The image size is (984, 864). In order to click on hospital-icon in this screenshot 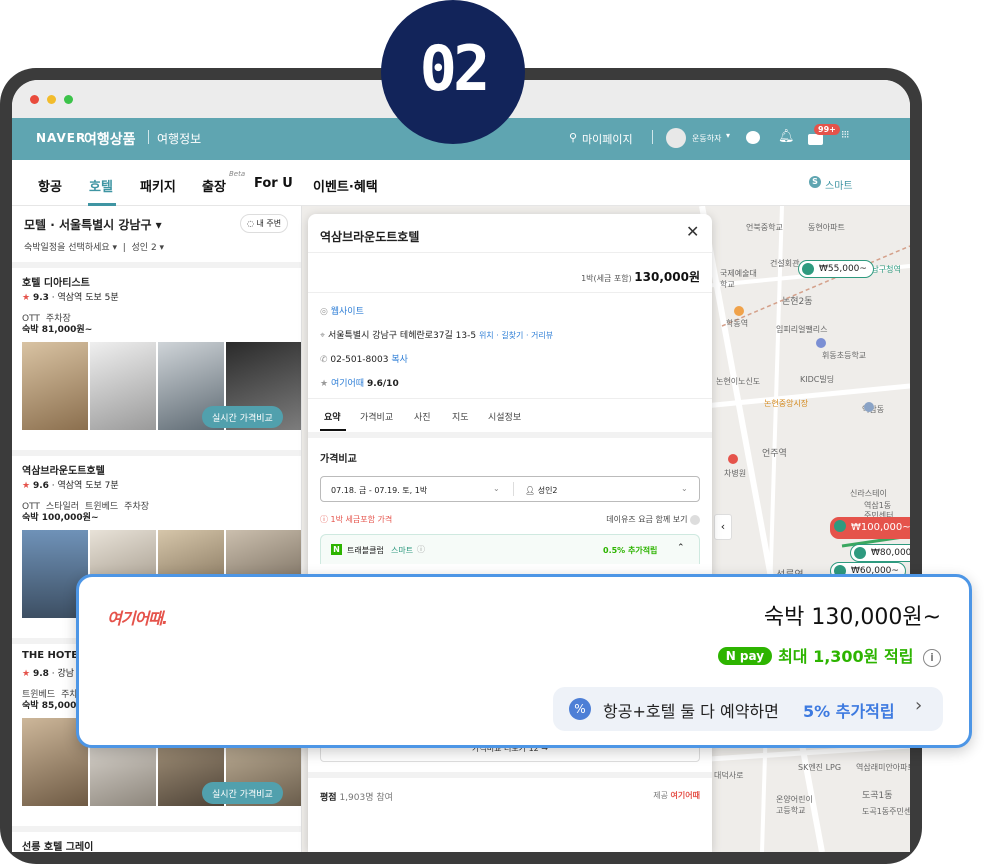, I will do `click(733, 459)`.